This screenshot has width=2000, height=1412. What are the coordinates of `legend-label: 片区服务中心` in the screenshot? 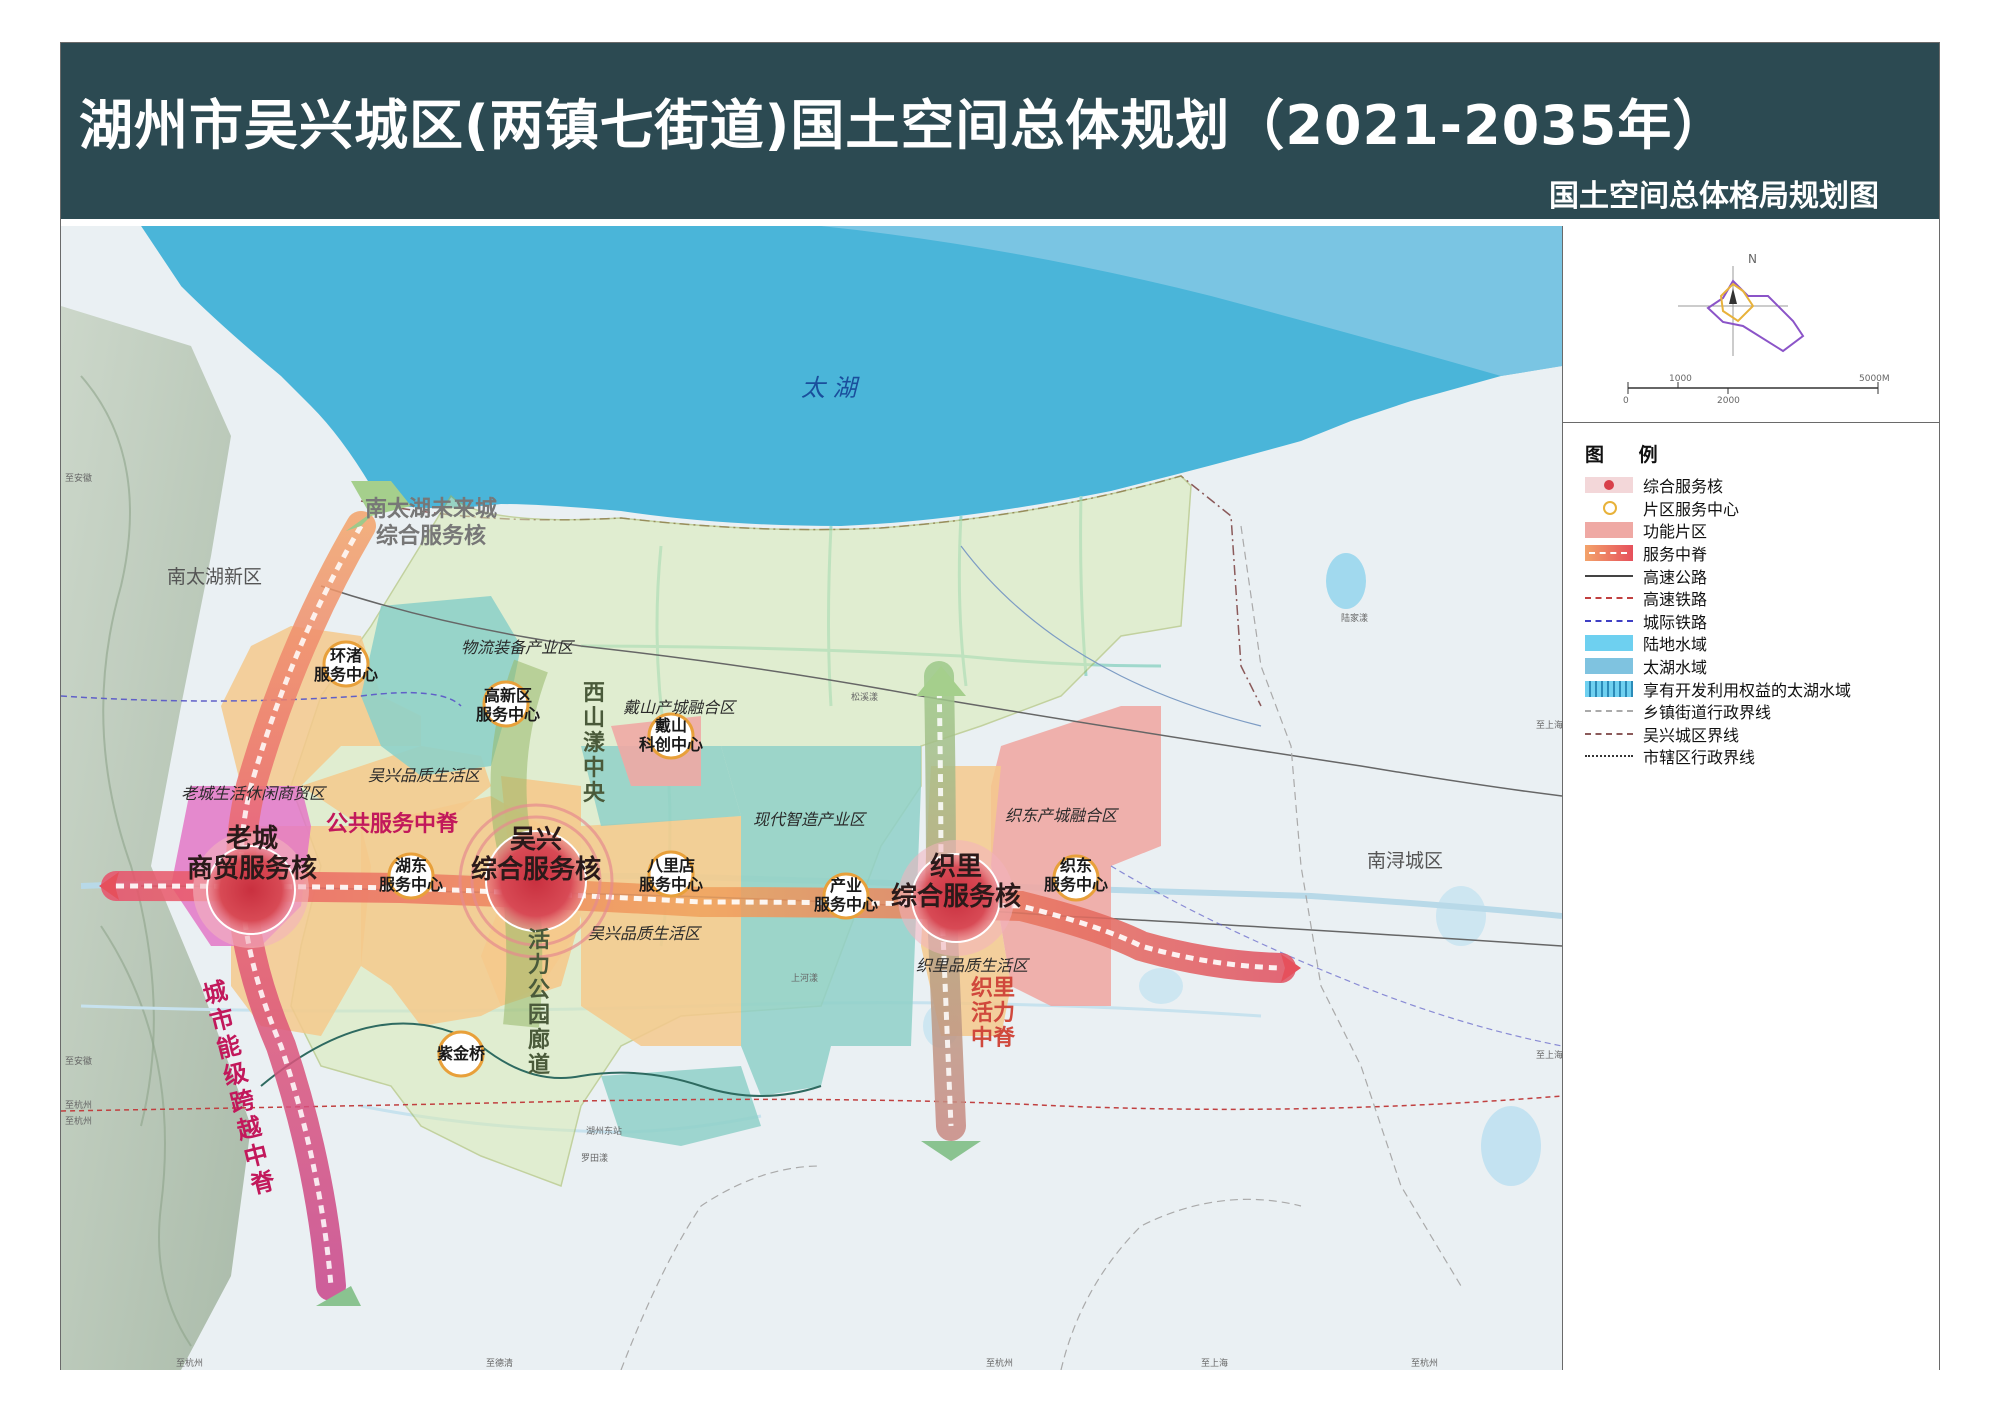 It's located at (1691, 509).